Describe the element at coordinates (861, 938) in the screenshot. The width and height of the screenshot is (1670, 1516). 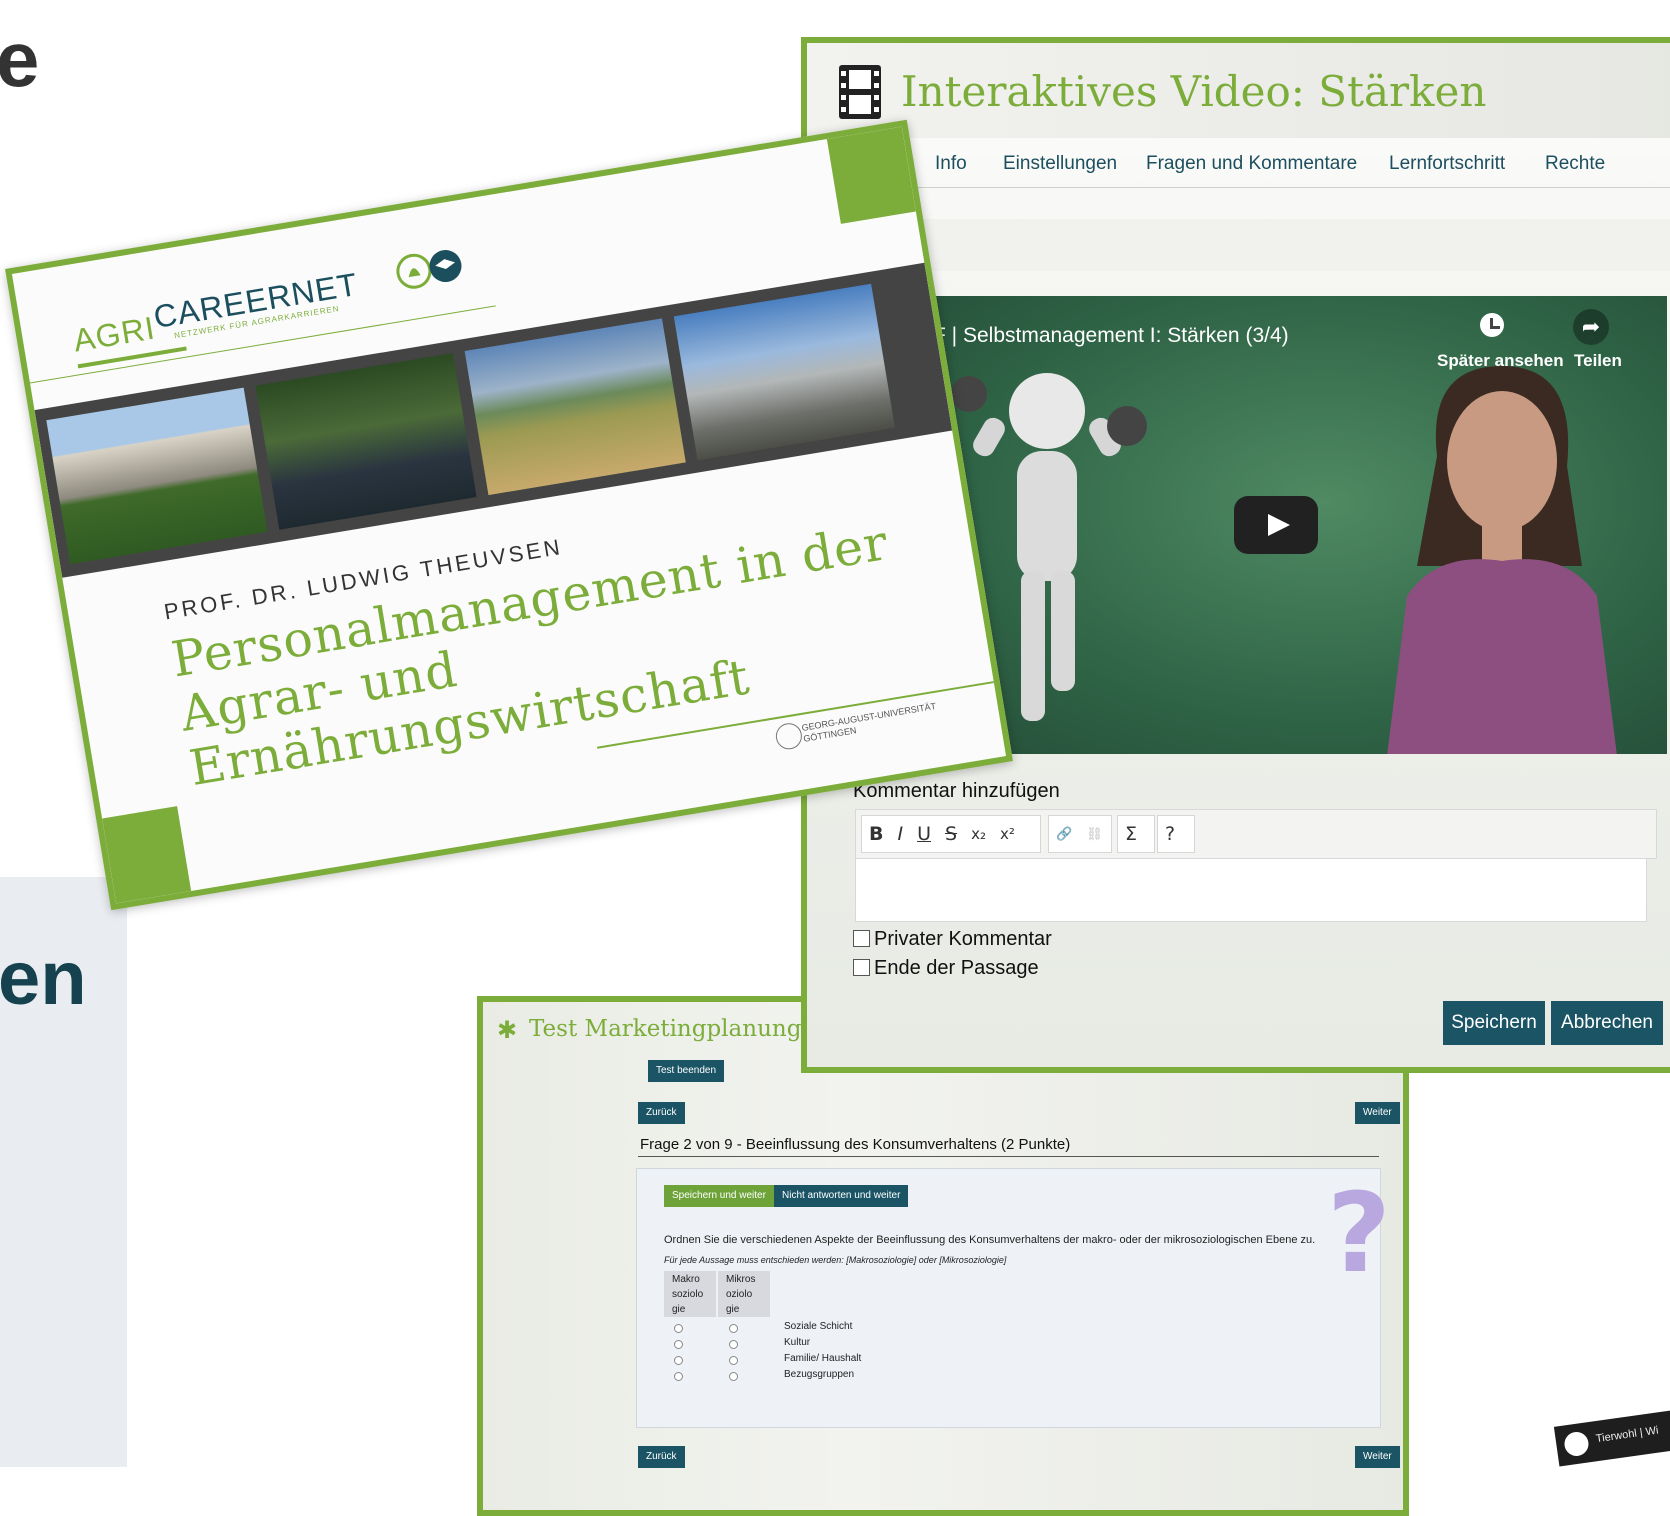
I see `private-comment-checkbox` at that location.